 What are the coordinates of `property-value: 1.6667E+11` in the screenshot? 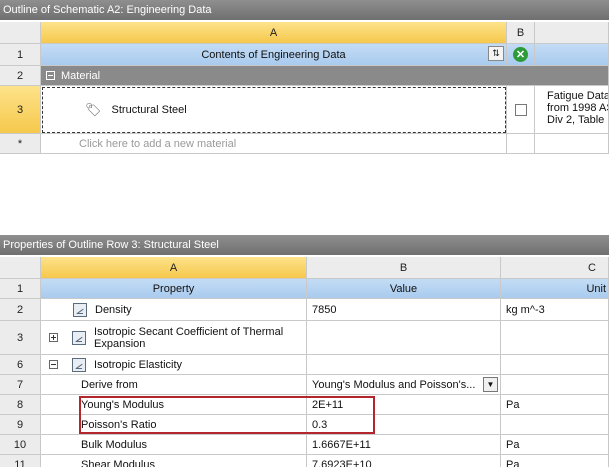 It's located at (341, 444).